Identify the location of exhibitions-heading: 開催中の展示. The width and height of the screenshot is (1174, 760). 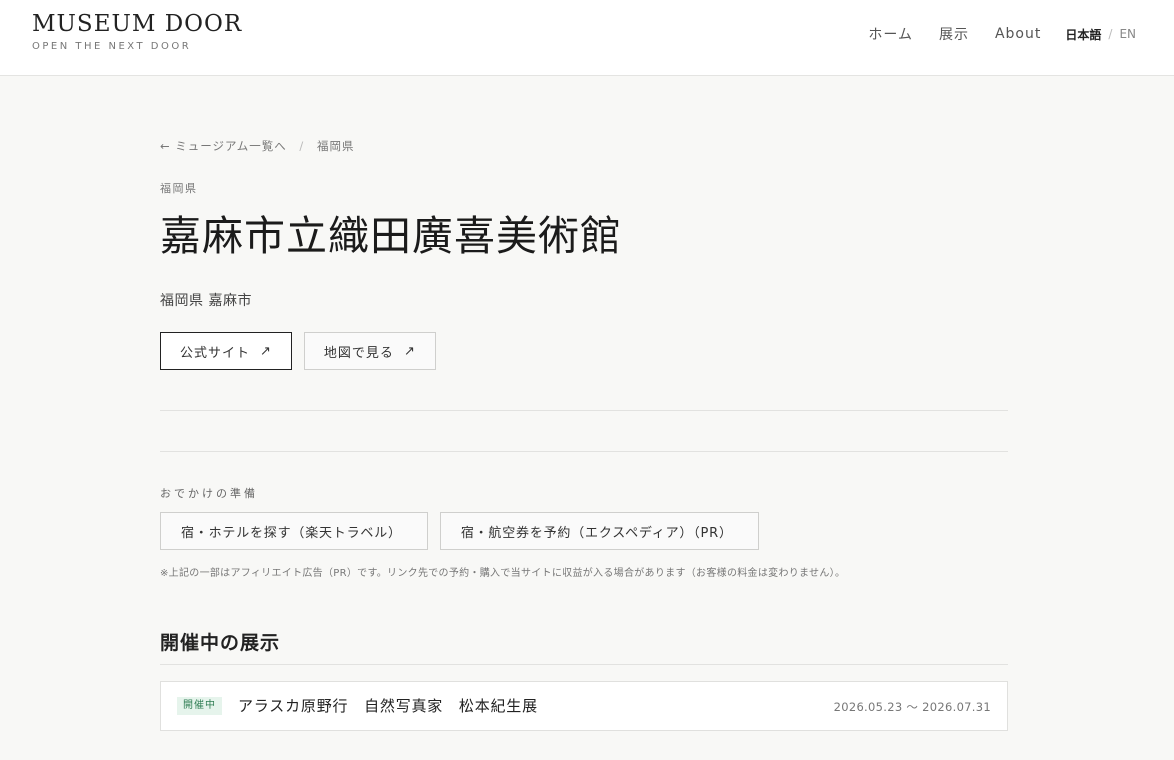
(220, 643).